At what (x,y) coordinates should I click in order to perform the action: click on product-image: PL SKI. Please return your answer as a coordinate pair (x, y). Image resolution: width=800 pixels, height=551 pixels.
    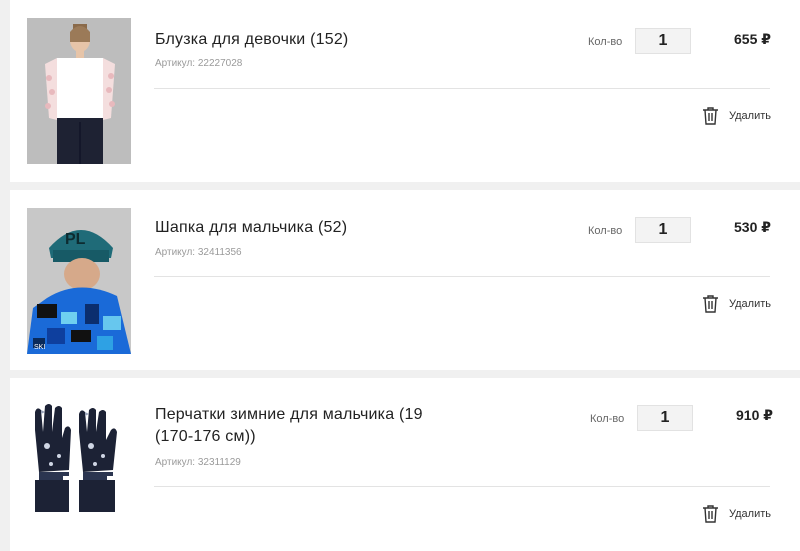
    Looking at the image, I should click on (79, 281).